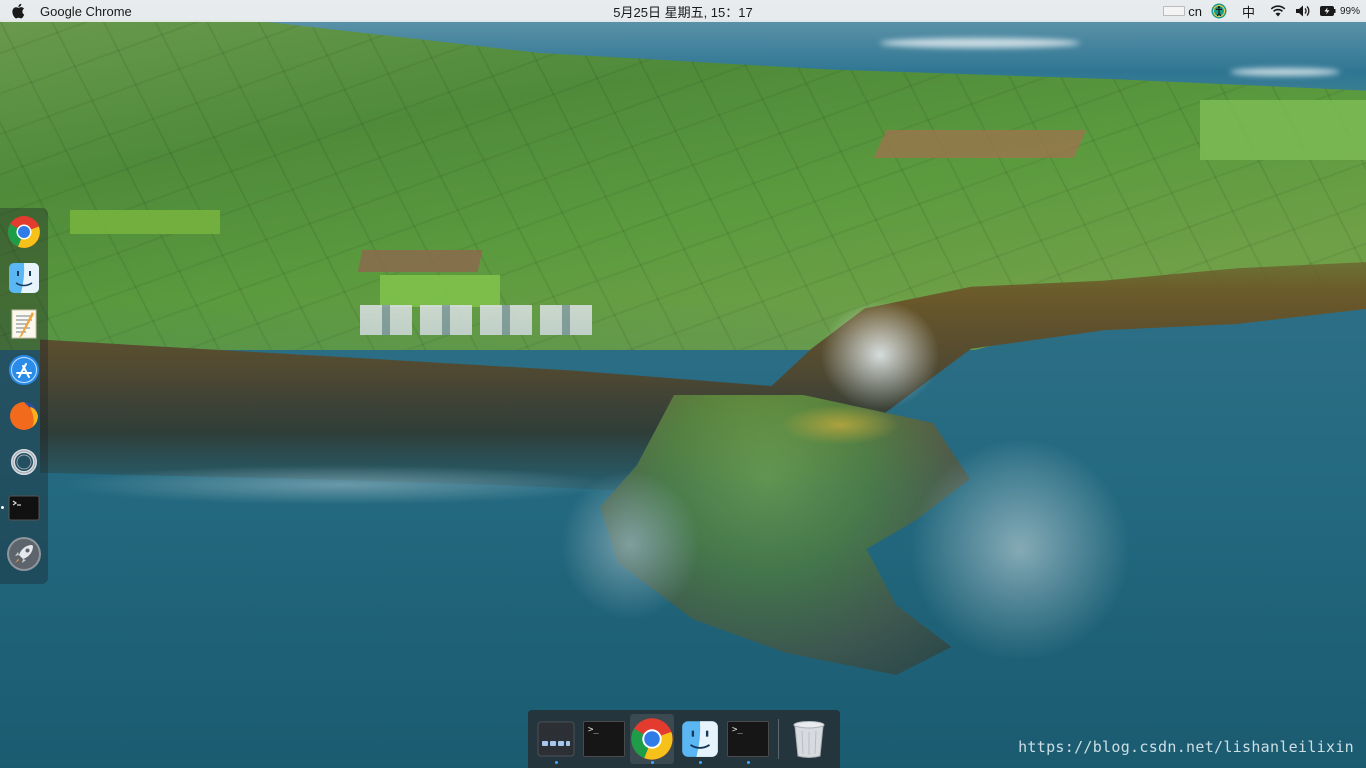  I want to click on ime-indicator: 中, so click(1248, 11).